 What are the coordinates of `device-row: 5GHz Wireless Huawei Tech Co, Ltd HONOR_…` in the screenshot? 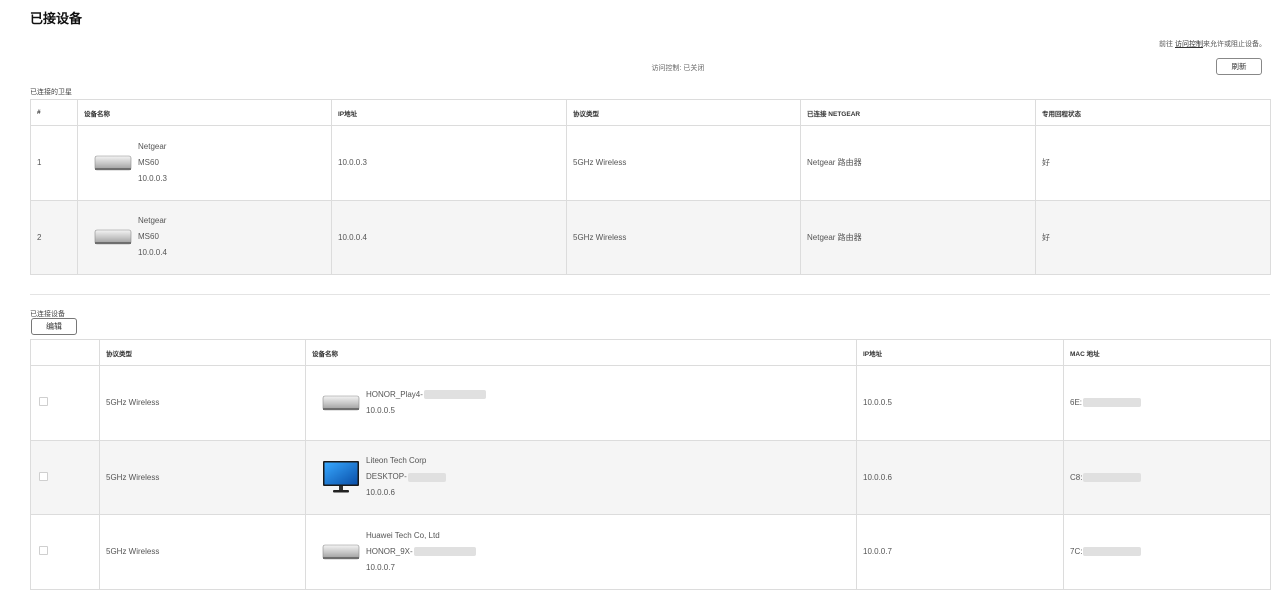 It's located at (650, 552).